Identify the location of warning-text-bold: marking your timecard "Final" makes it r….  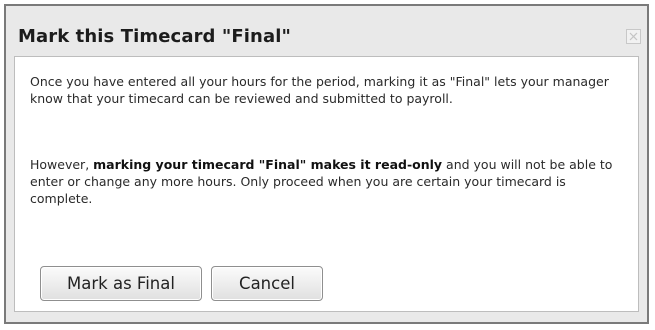
(268, 164).